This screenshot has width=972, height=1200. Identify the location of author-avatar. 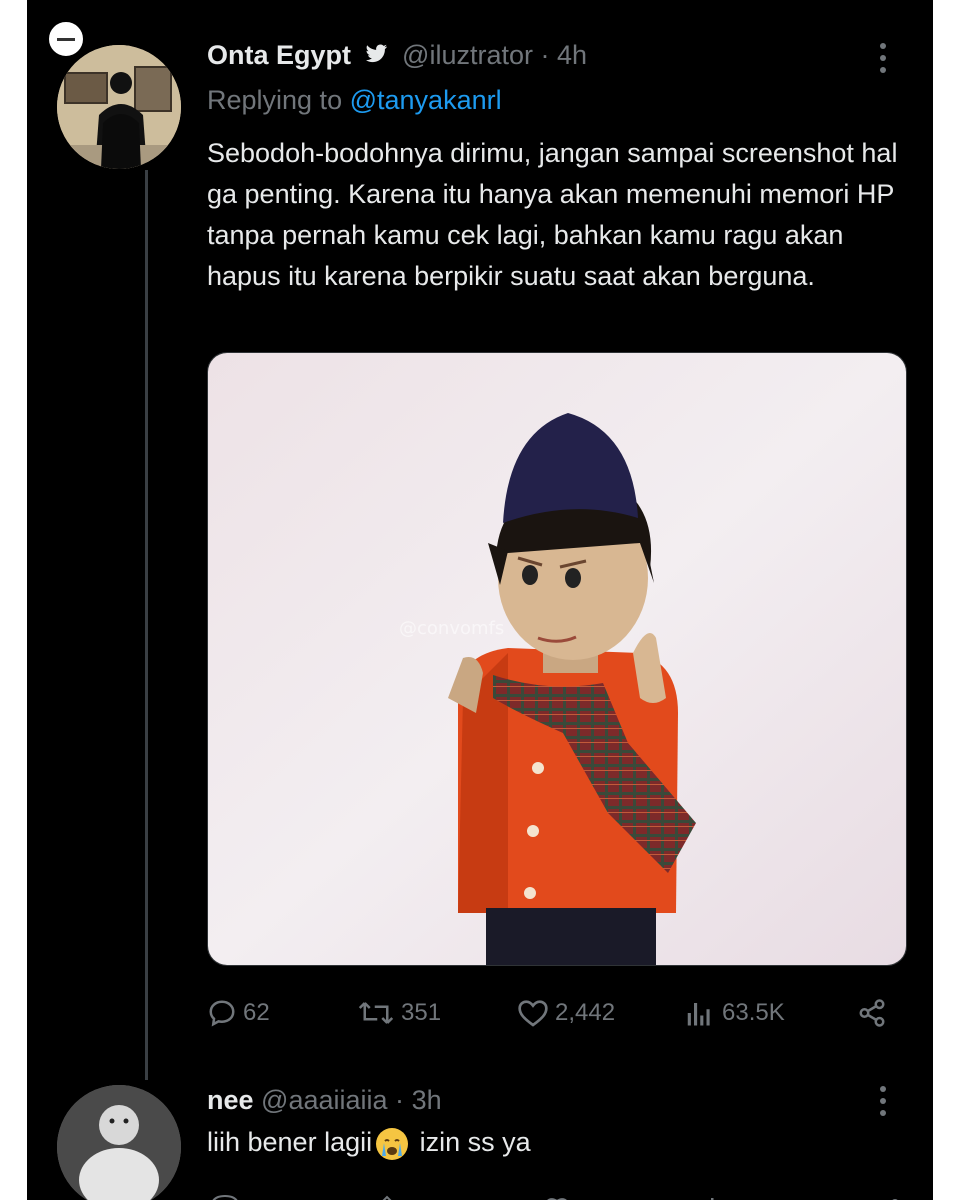
(119, 107).